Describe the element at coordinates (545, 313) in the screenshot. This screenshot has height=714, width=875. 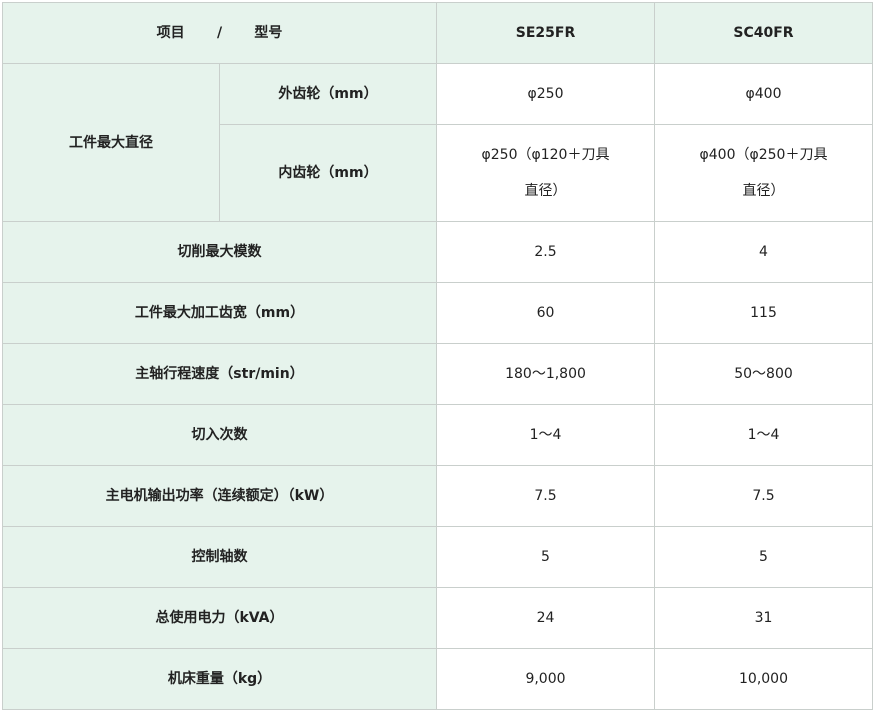
I see `cell-value: 60` at that location.